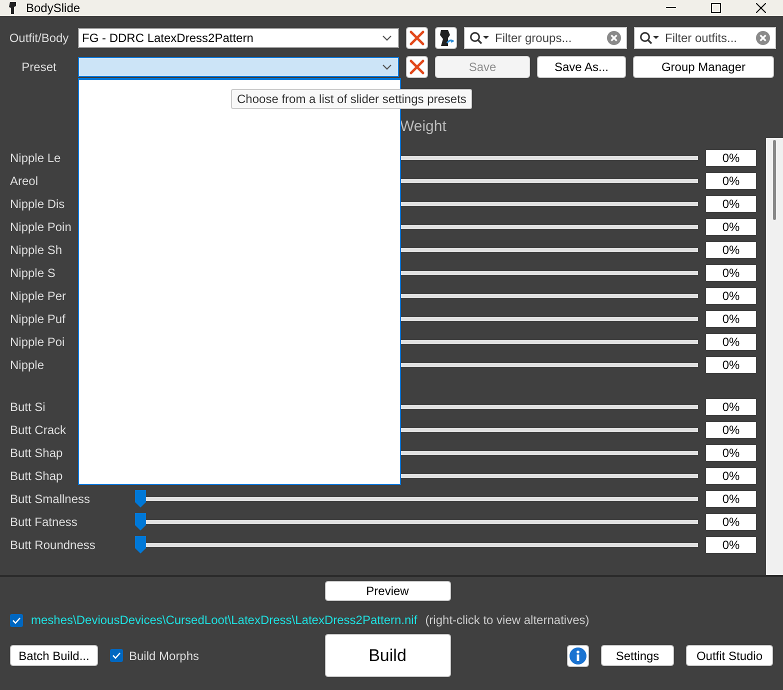 The image size is (783, 690). Describe the element at coordinates (703, 67) in the screenshot. I see `preset-action-button: Group Manager` at that location.